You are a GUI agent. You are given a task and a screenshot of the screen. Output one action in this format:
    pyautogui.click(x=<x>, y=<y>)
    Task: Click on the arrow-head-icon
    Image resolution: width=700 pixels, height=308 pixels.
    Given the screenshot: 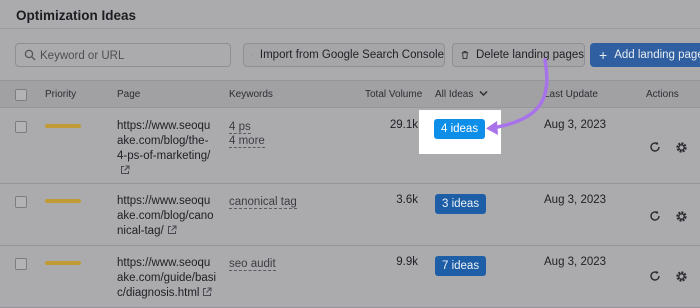 What is the action you would take?
    pyautogui.click(x=492, y=128)
    